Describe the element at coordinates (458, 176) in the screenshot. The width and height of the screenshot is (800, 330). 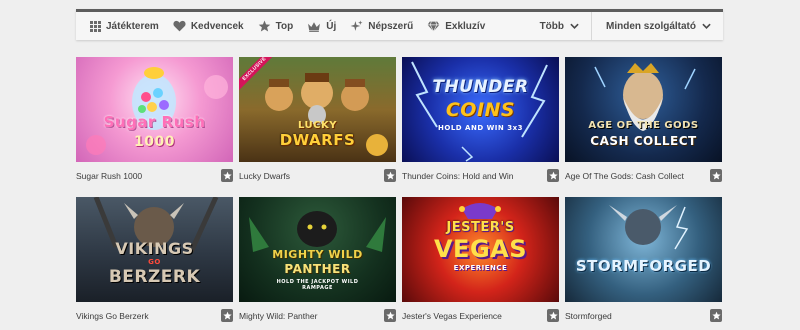
I see `game-title: Thunder Coins: Hold and Win` at that location.